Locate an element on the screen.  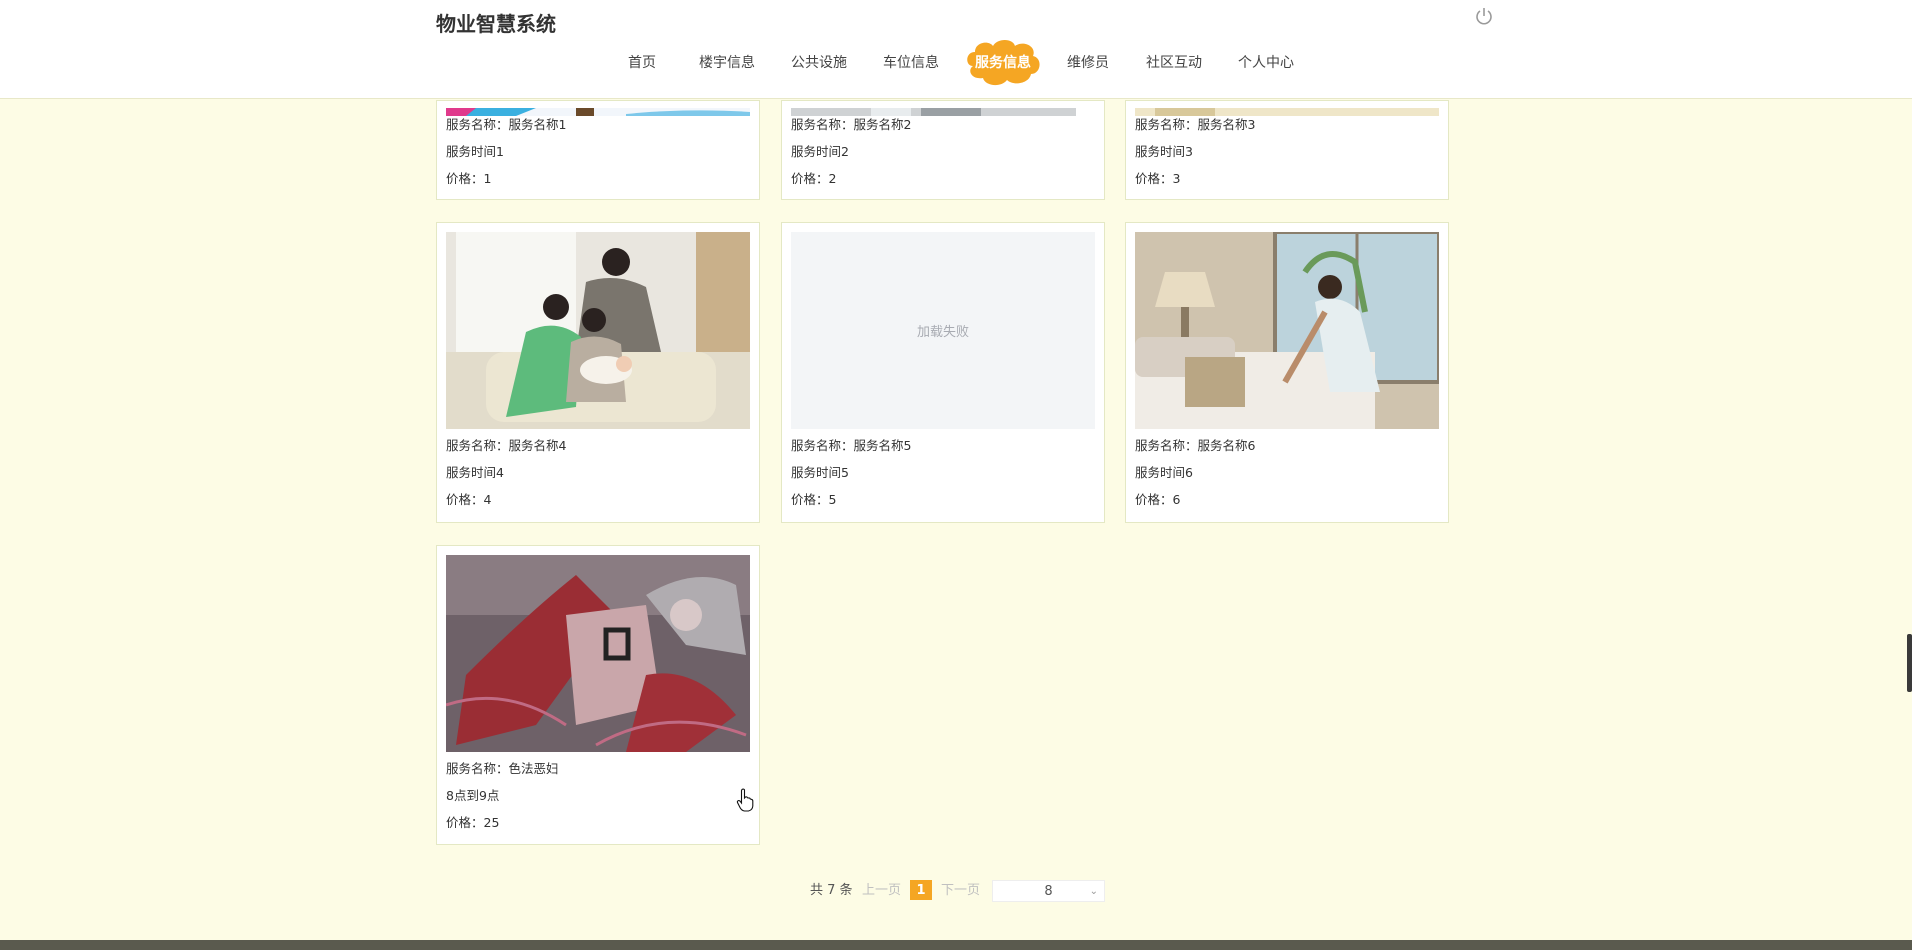
footer-bar is located at coordinates (956, 945).